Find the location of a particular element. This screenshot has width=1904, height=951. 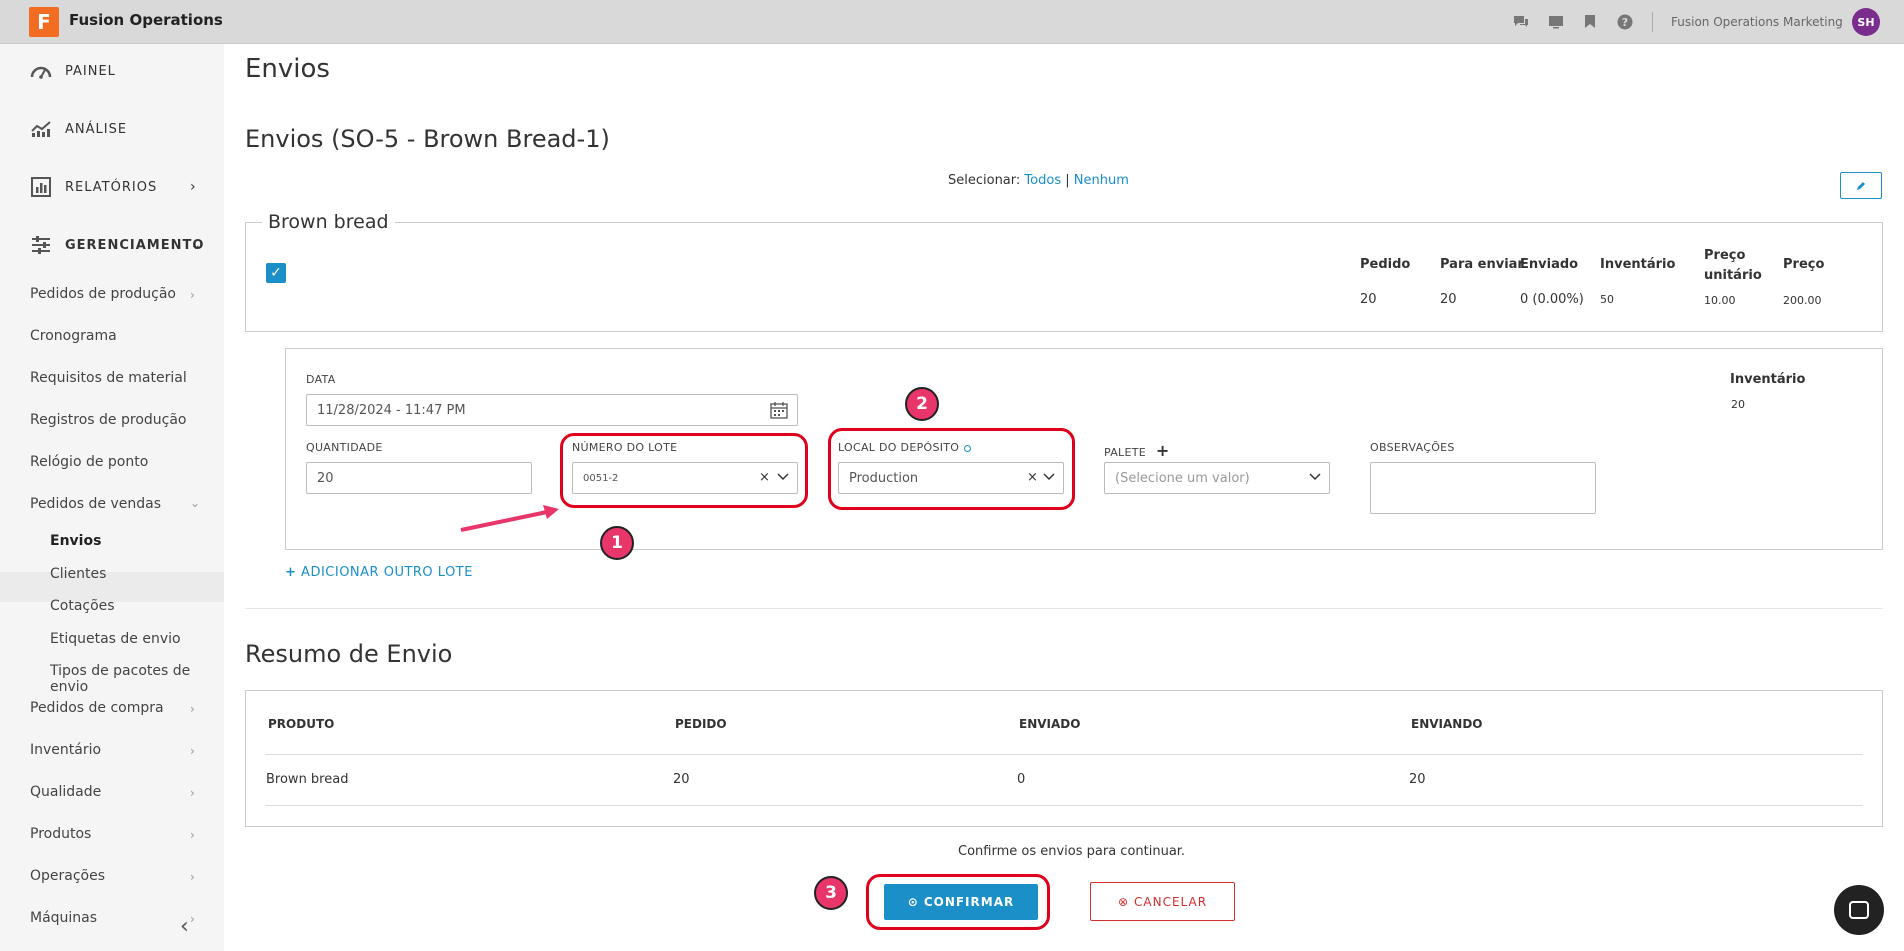

sidebar-item-cronograma: Cronograma is located at coordinates (73, 336).